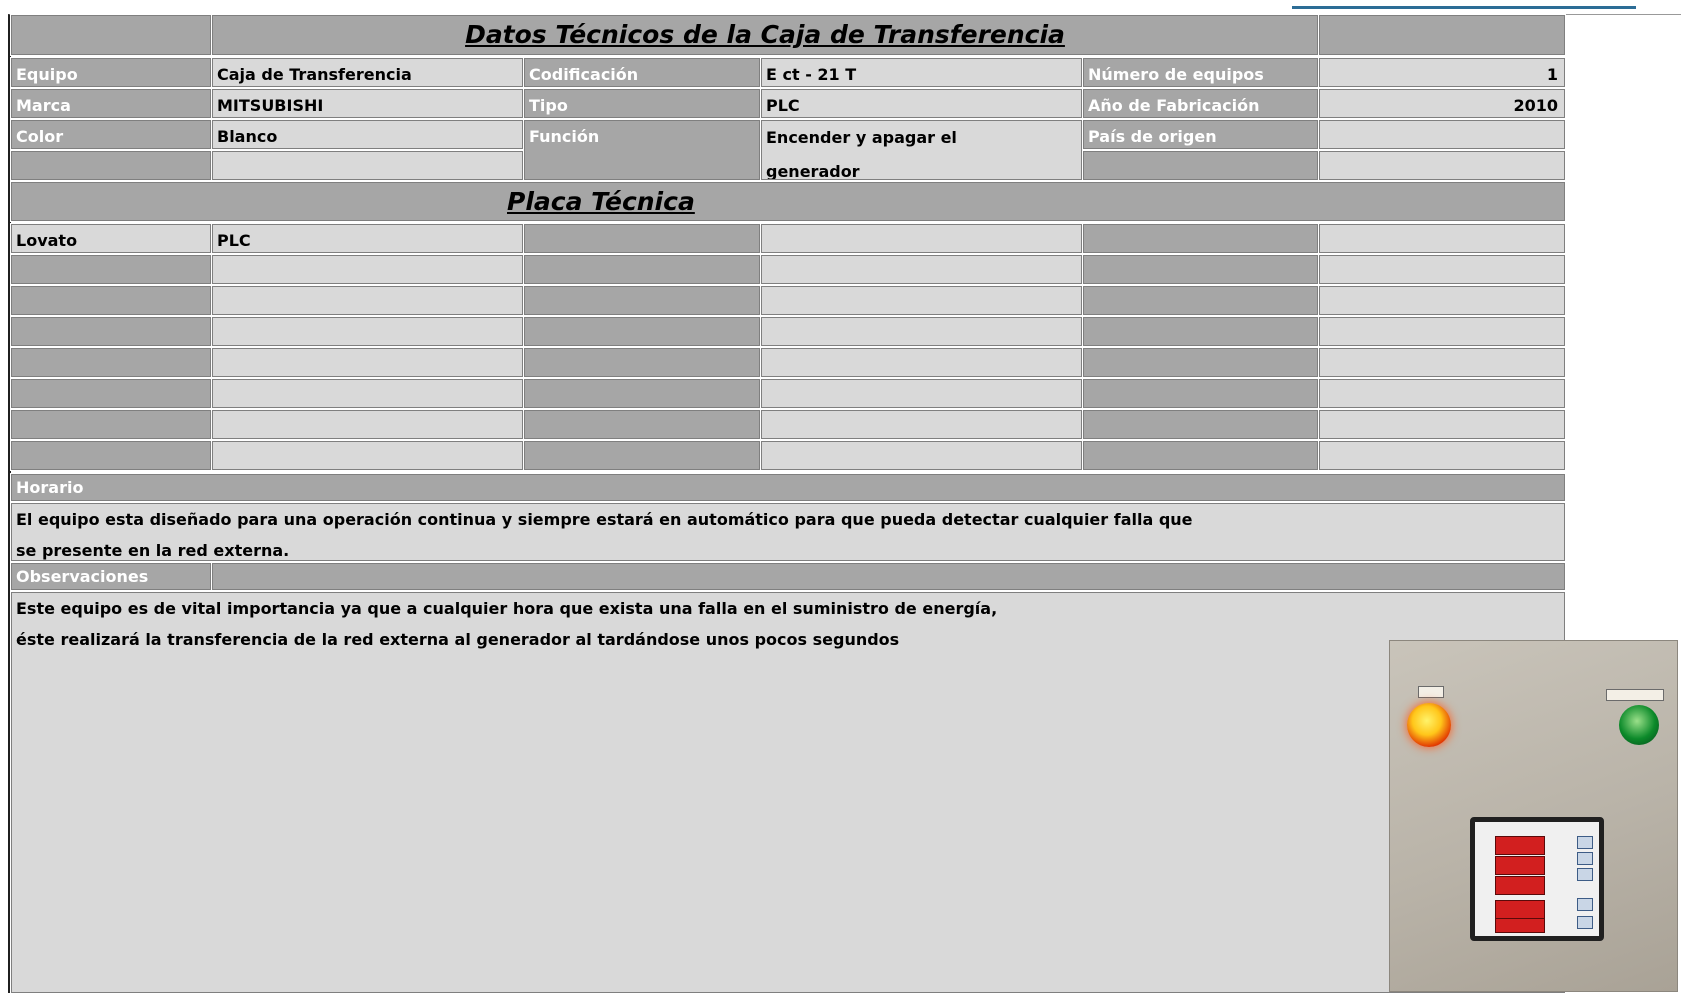 Image resolution: width=1686 pixels, height=993 pixels. I want to click on green-indicator-lamp, so click(1639, 725).